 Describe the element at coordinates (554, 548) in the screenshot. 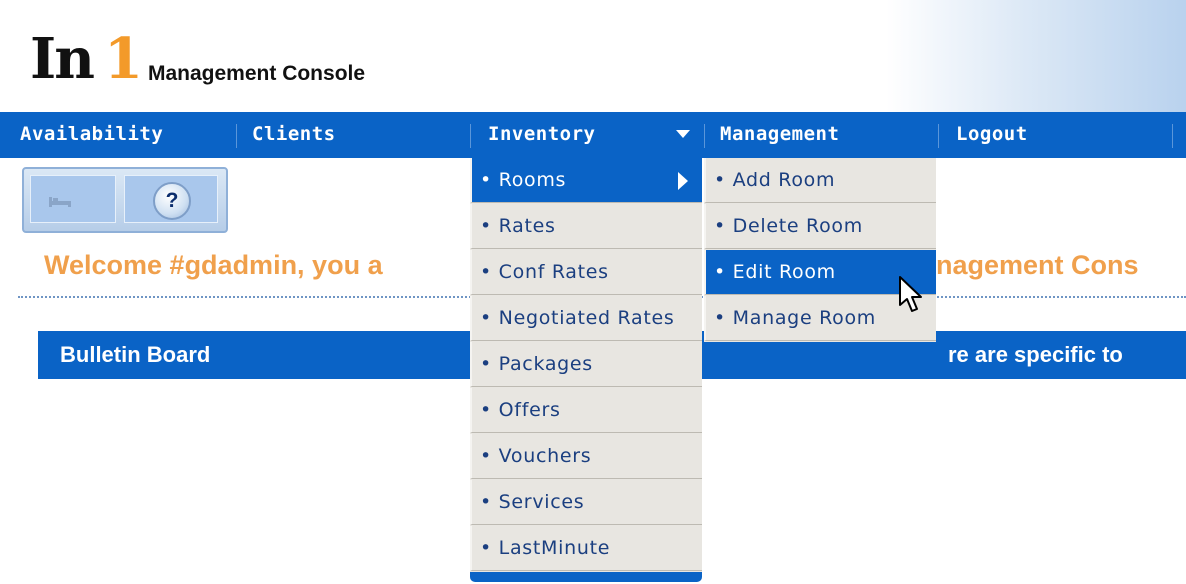

I see `menu-item-label: LastMinute` at that location.